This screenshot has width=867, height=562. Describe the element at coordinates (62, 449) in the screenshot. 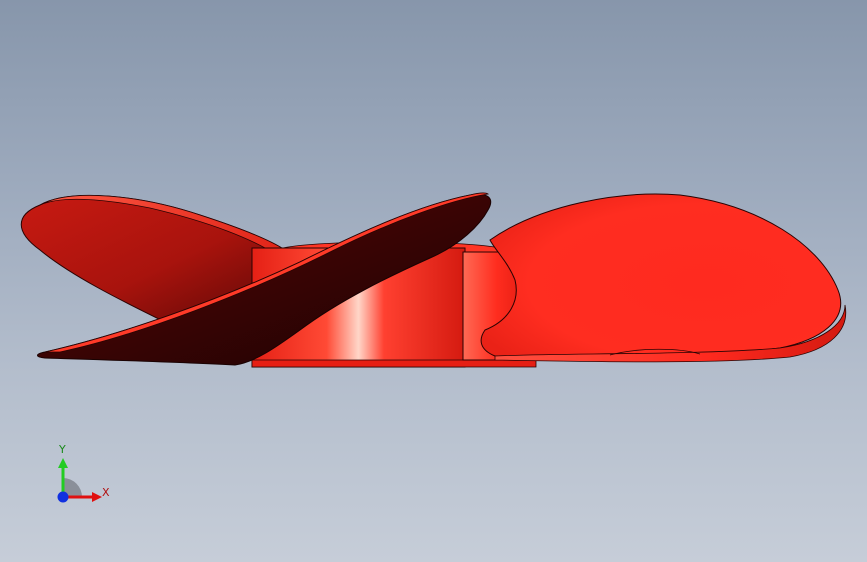

I see `y-axis-label: Y` at that location.